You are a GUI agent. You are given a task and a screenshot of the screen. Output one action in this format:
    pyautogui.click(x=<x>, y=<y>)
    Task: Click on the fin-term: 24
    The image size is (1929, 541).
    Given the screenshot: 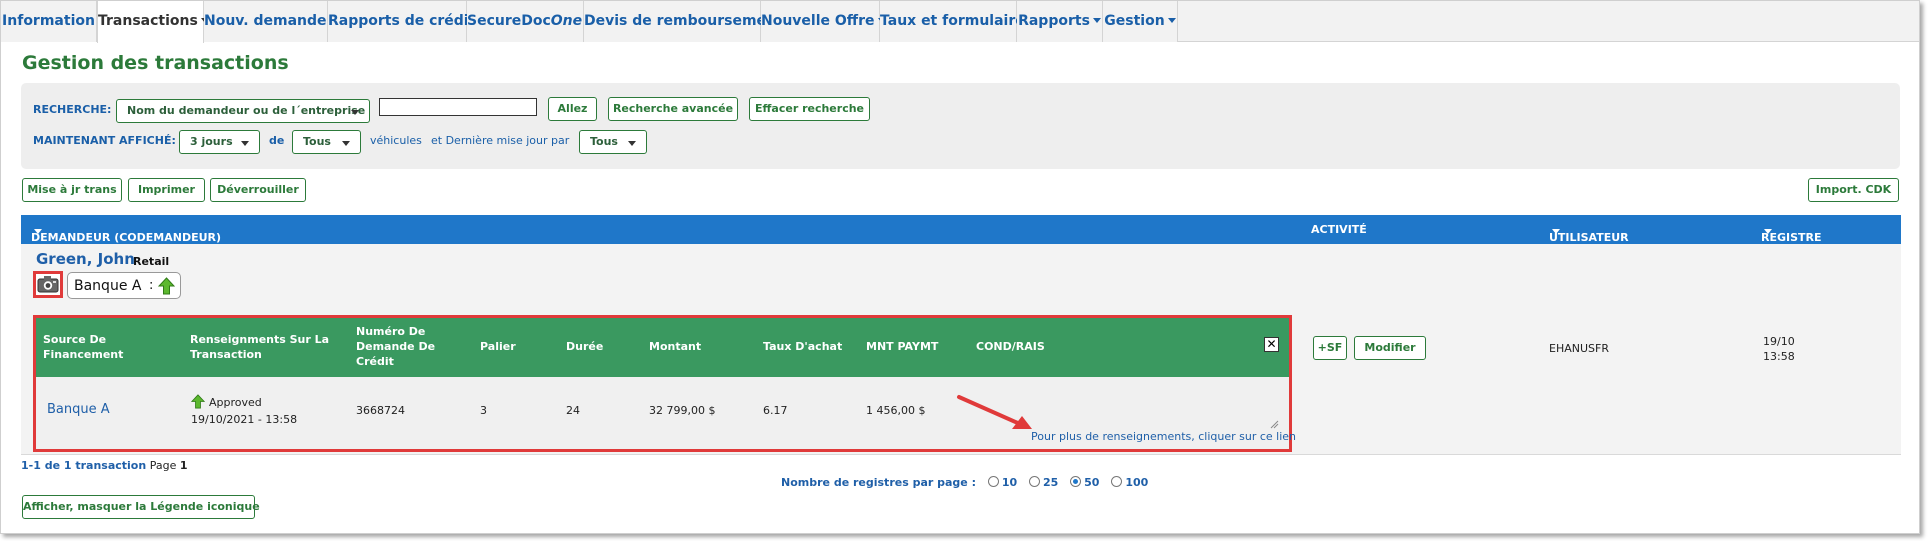 What is the action you would take?
    pyautogui.click(x=573, y=410)
    